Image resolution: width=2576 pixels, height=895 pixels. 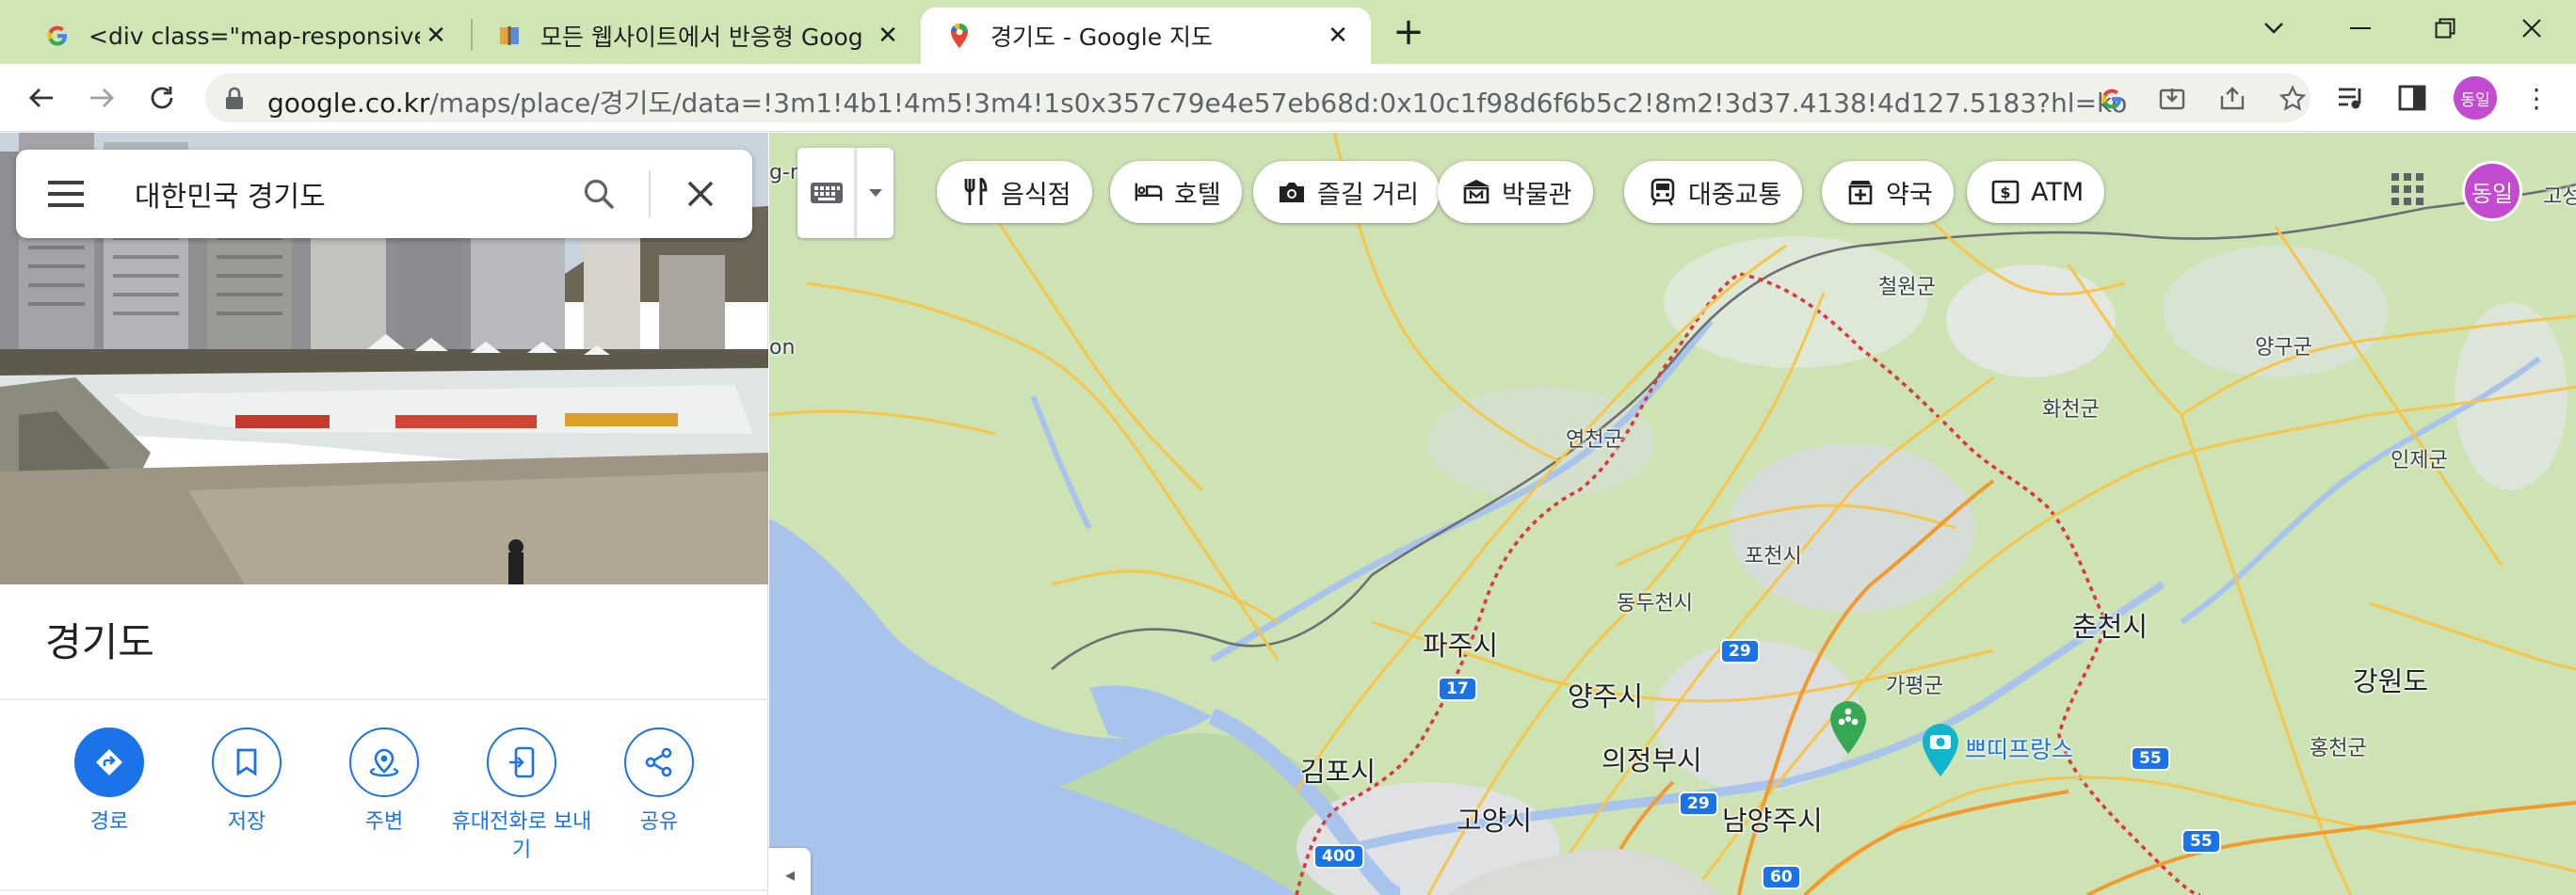 I want to click on tab-title: 모든 웹사이트에서 반응형 Goog, so click(x=701, y=37).